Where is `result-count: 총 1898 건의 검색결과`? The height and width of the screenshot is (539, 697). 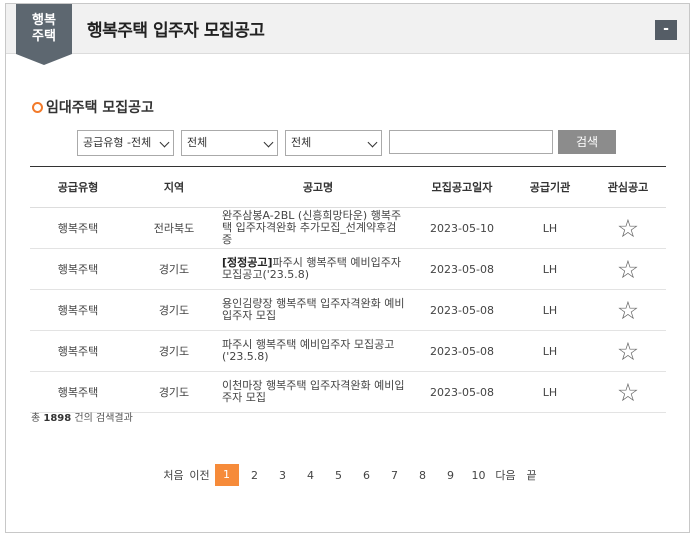 result-count: 총 1898 건의 검색결과 is located at coordinates (82, 416).